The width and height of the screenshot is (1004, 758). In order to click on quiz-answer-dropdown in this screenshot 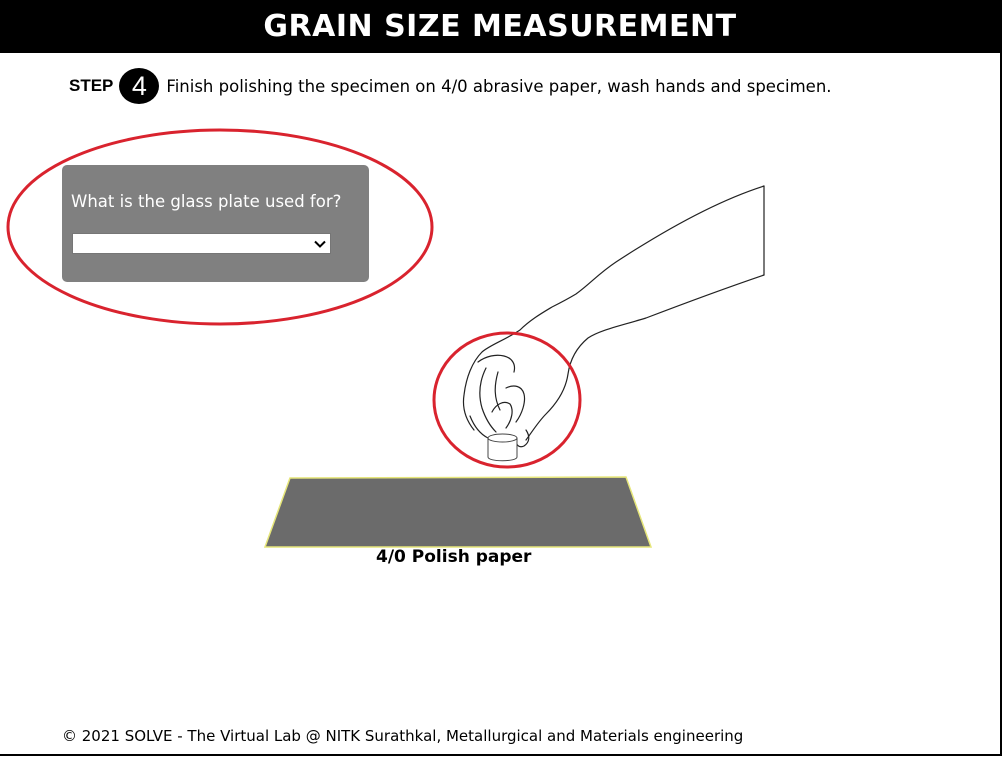, I will do `click(201, 243)`.